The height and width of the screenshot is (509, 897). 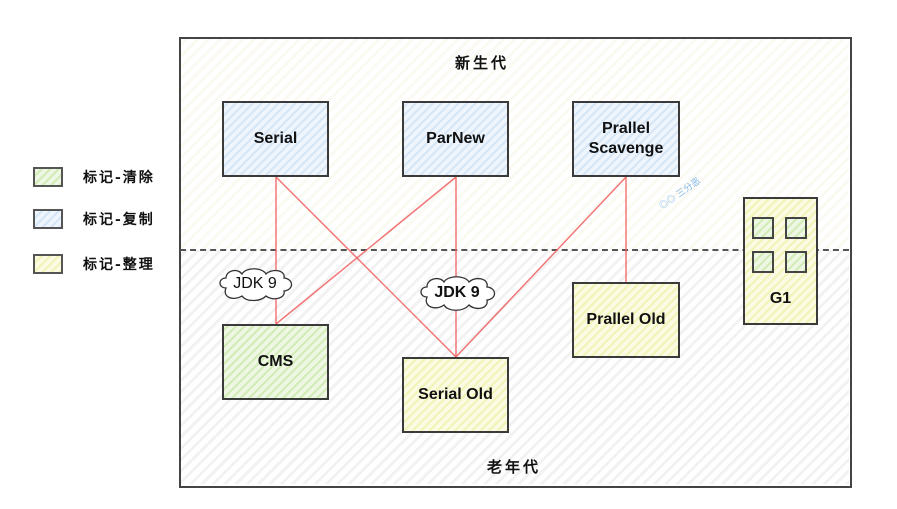 I want to click on collector-cms: CMS, so click(x=275, y=362).